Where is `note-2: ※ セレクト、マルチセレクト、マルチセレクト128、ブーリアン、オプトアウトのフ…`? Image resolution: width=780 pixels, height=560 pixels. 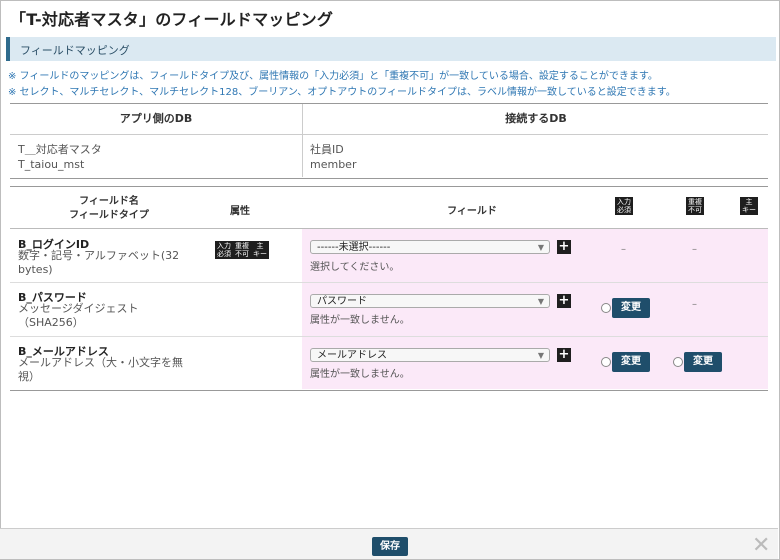 note-2: ※ セレクト、マルチセレクト、マルチセレクト128、ブーリアン、オプトアウトのフ… is located at coordinates (342, 92).